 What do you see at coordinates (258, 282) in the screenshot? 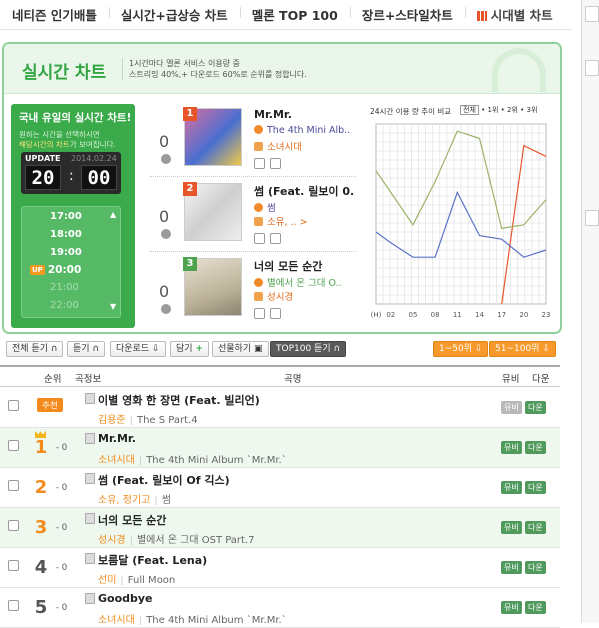
I see `album-icon` at bounding box center [258, 282].